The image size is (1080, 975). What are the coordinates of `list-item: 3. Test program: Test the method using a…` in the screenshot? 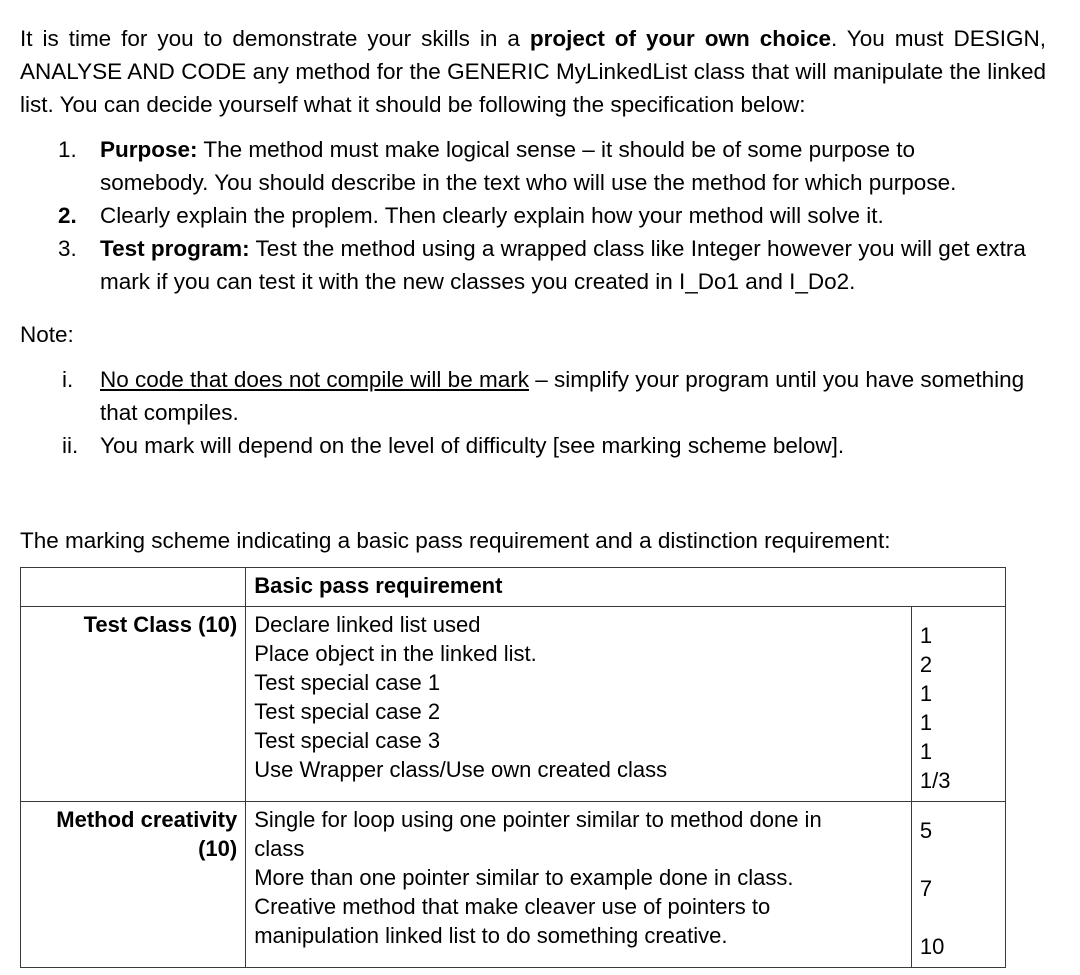 It's located at (534, 265).